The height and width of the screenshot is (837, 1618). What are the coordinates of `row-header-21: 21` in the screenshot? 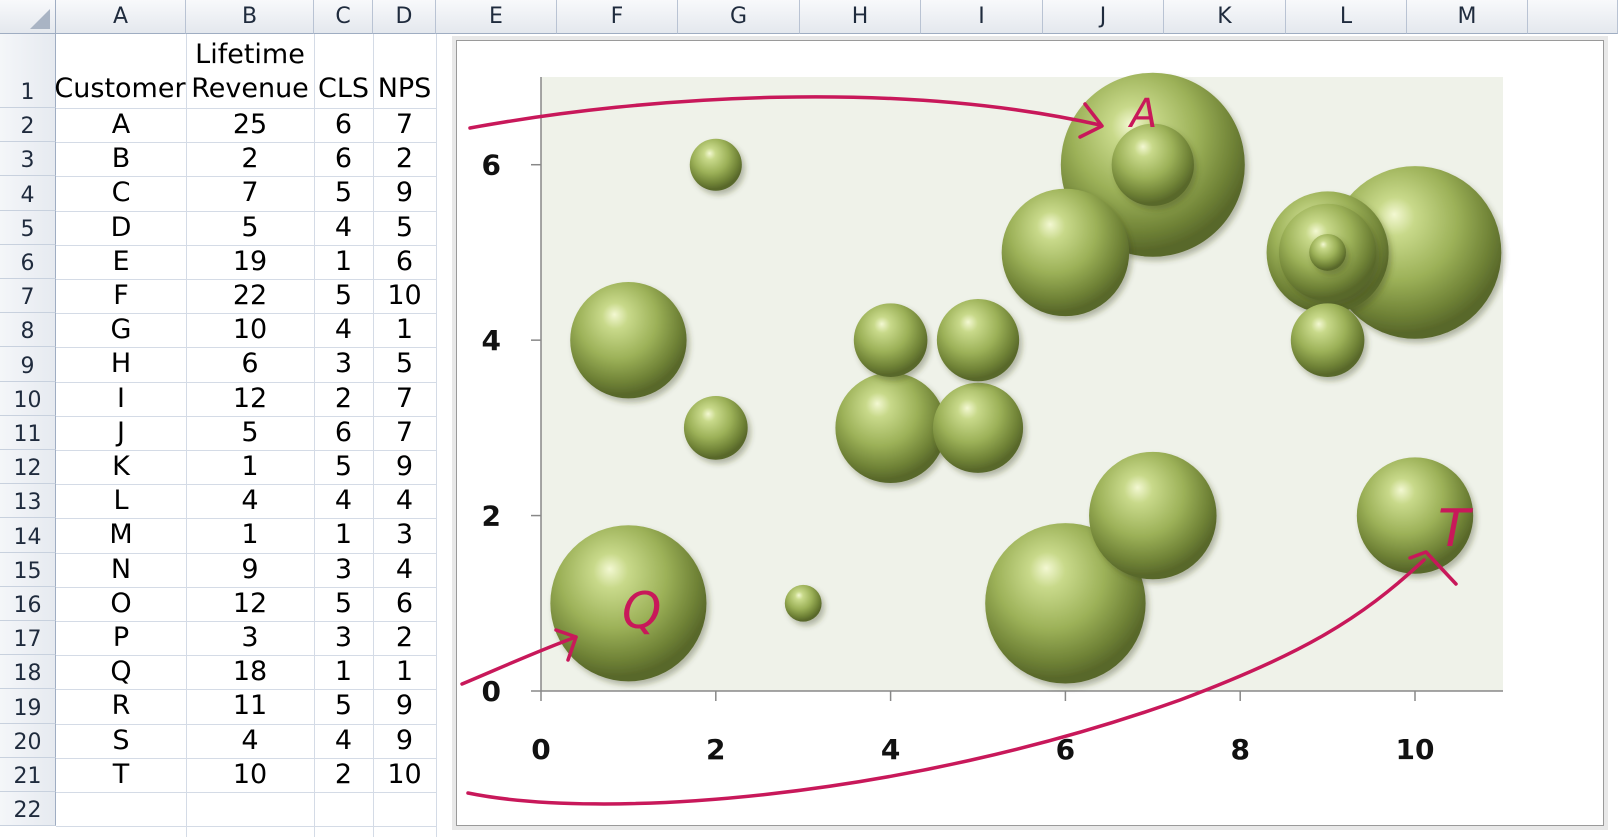 It's located at (28, 774).